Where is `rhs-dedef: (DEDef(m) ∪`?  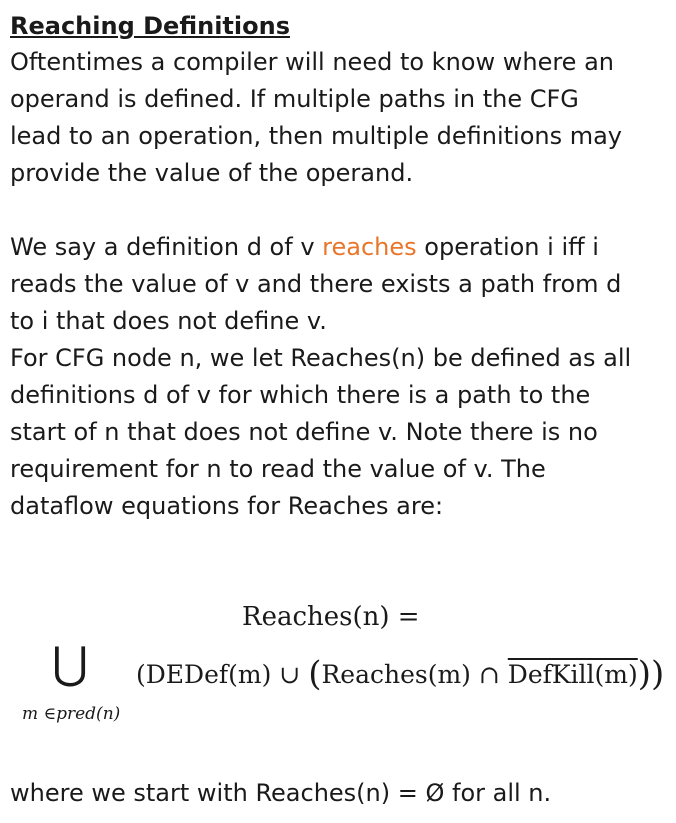
rhs-dedef: (DEDef(m) ∪ is located at coordinates (222, 674).